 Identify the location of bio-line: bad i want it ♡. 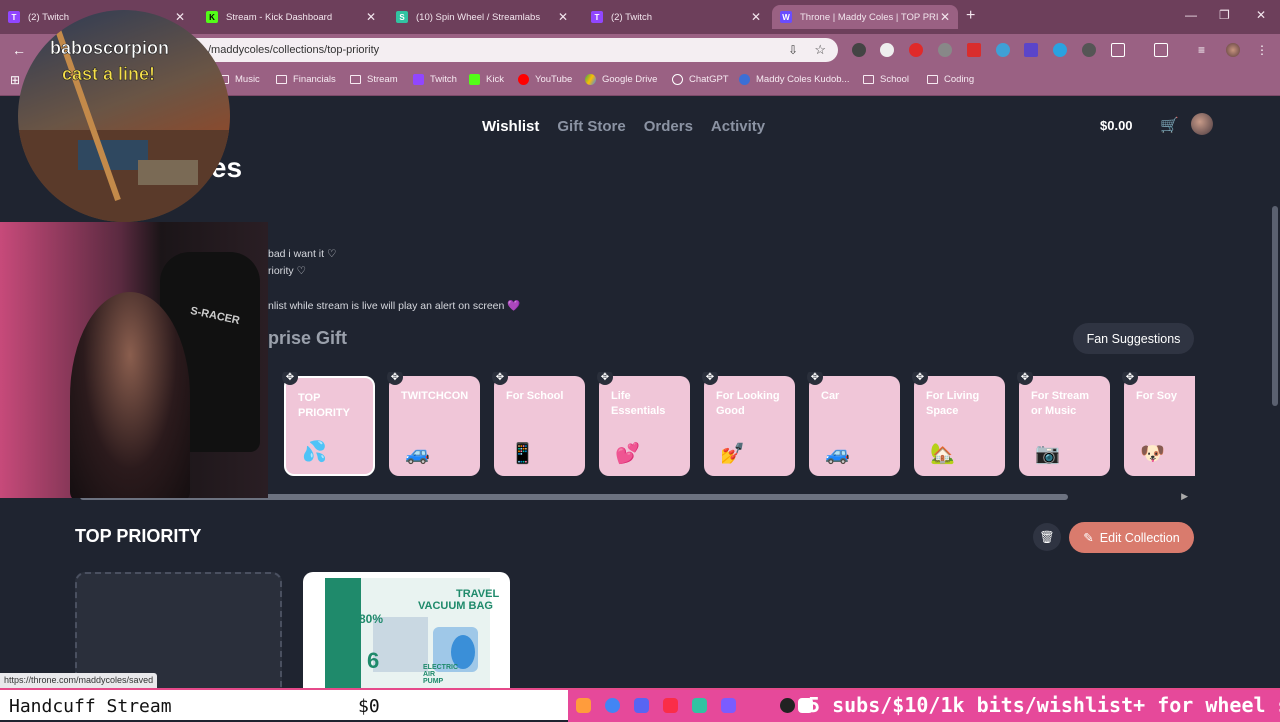
(302, 254).